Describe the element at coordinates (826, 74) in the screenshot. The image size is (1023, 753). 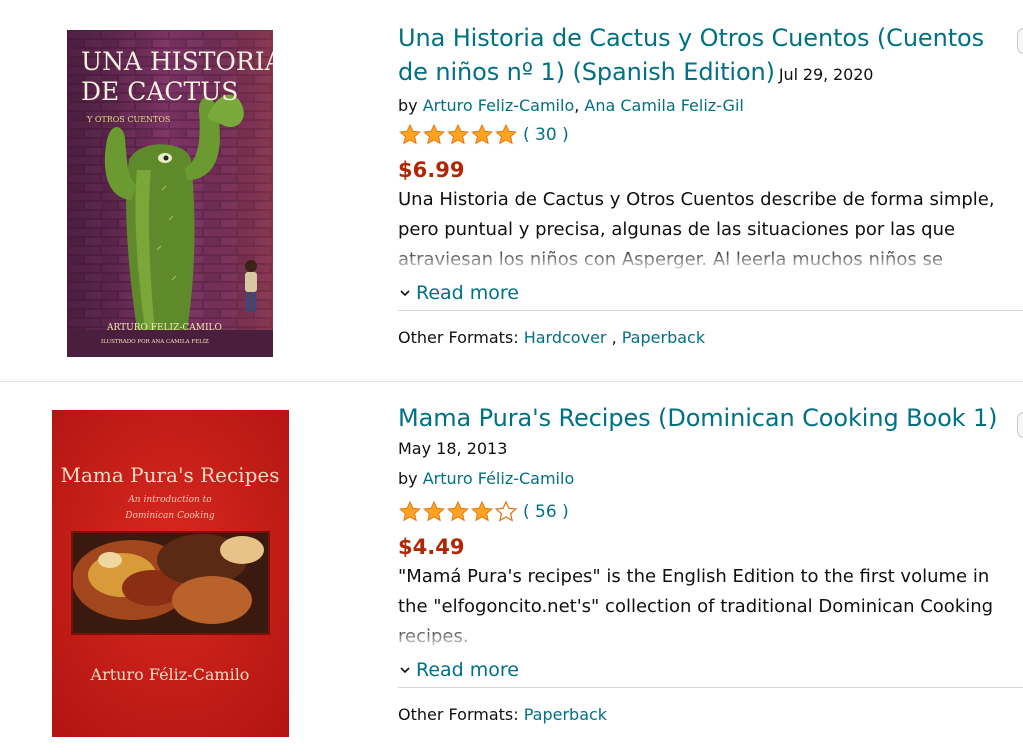
I see `publication-date: Jul 29, 2020` at that location.